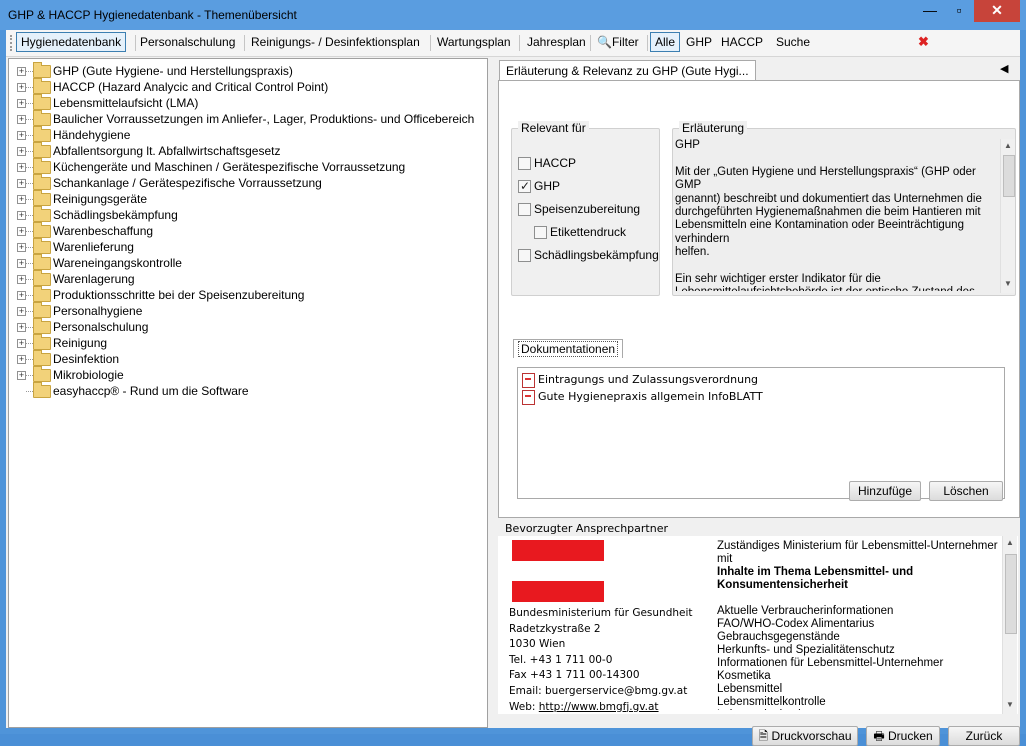 The image size is (1026, 746). Describe the element at coordinates (885, 491) in the screenshot. I see `add-document-button: Hinzufüge` at that location.